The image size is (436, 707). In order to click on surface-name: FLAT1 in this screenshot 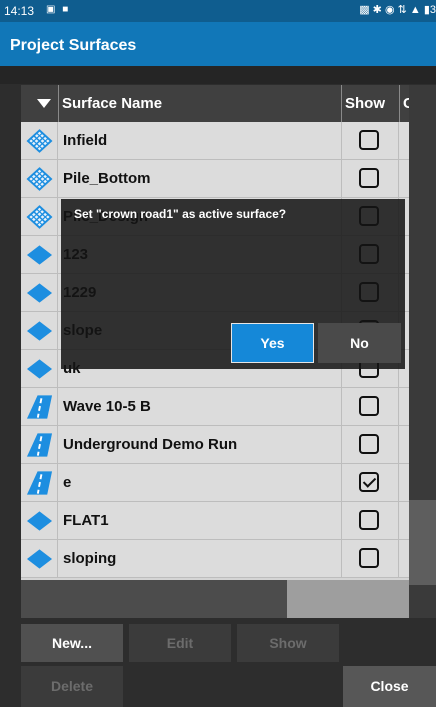, I will do `click(86, 520)`.